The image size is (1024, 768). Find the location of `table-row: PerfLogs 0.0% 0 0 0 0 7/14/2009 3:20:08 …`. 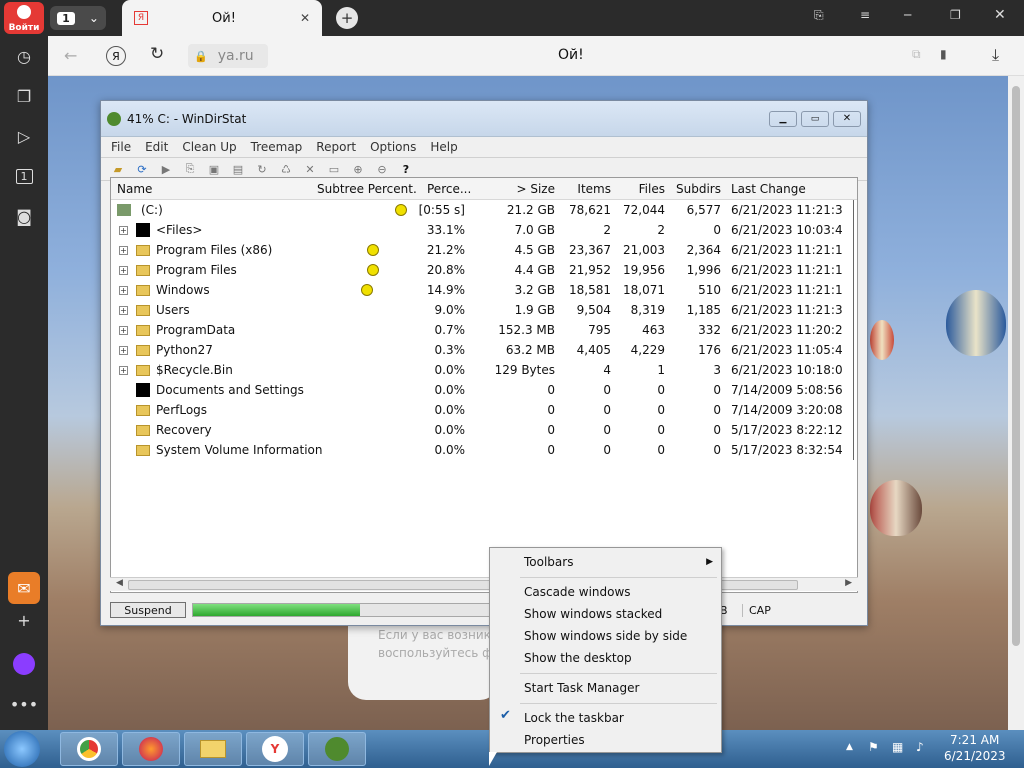

table-row: PerfLogs 0.0% 0 0 0 0 7/14/2009 3:20:08 … is located at coordinates (484, 410).